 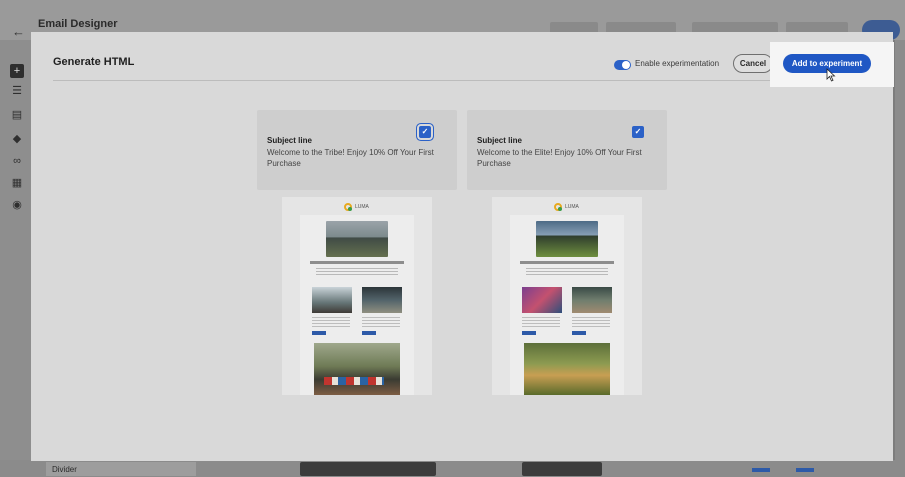 What do you see at coordinates (121, 469) in the screenshot?
I see `divider-component: Divider` at bounding box center [121, 469].